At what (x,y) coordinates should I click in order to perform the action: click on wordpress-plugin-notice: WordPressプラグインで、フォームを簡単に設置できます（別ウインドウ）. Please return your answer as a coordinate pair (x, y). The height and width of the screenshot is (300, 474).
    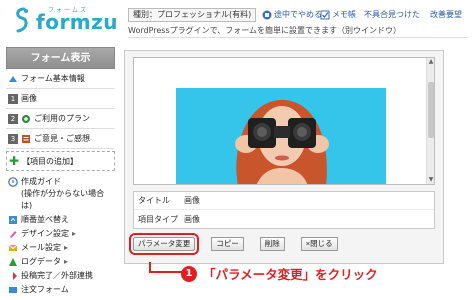
    Looking at the image, I should click on (264, 30).